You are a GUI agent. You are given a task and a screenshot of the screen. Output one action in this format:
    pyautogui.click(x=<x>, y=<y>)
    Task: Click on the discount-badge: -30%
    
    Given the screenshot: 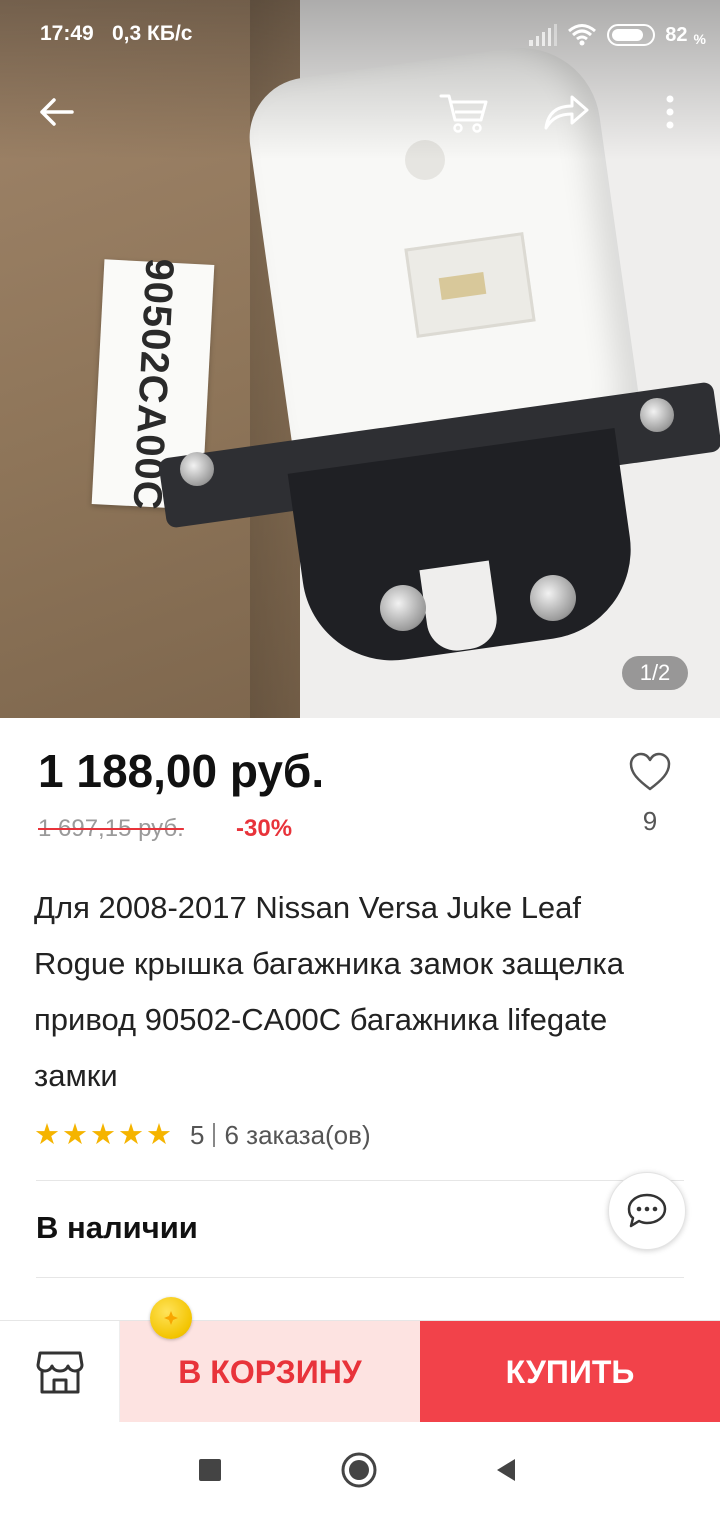 What is the action you would take?
    pyautogui.click(x=264, y=828)
    